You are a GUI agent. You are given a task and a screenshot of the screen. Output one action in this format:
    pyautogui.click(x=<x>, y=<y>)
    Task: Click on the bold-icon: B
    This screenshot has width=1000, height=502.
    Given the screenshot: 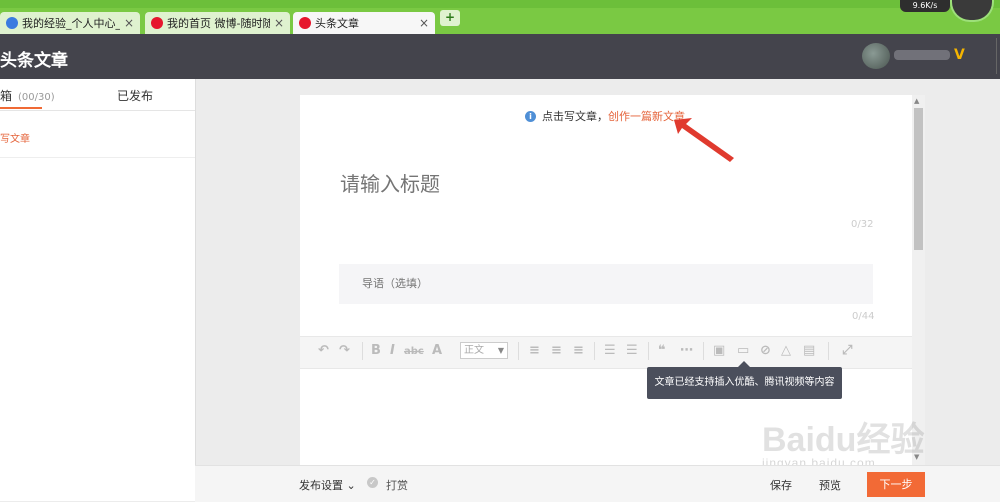 What is the action you would take?
    pyautogui.click(x=376, y=350)
    